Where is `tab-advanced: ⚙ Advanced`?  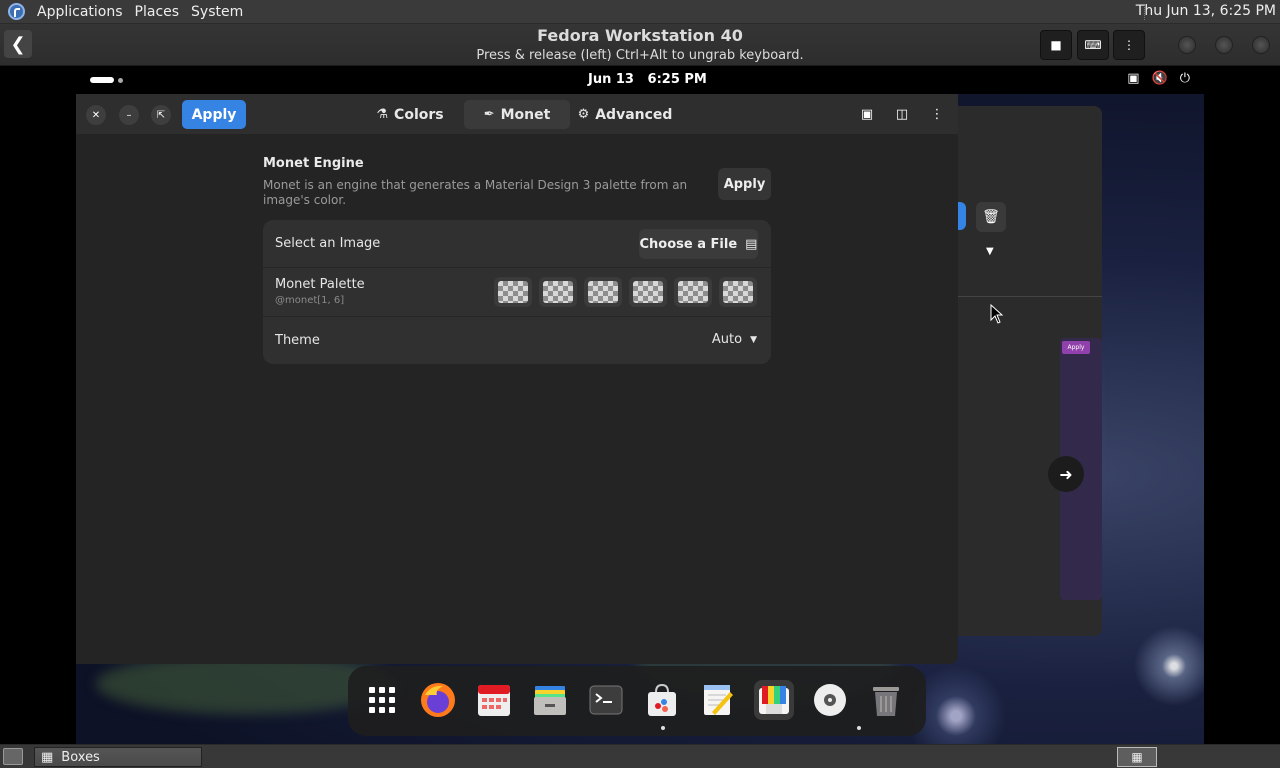
tab-advanced: ⚙ Advanced is located at coordinates (625, 114).